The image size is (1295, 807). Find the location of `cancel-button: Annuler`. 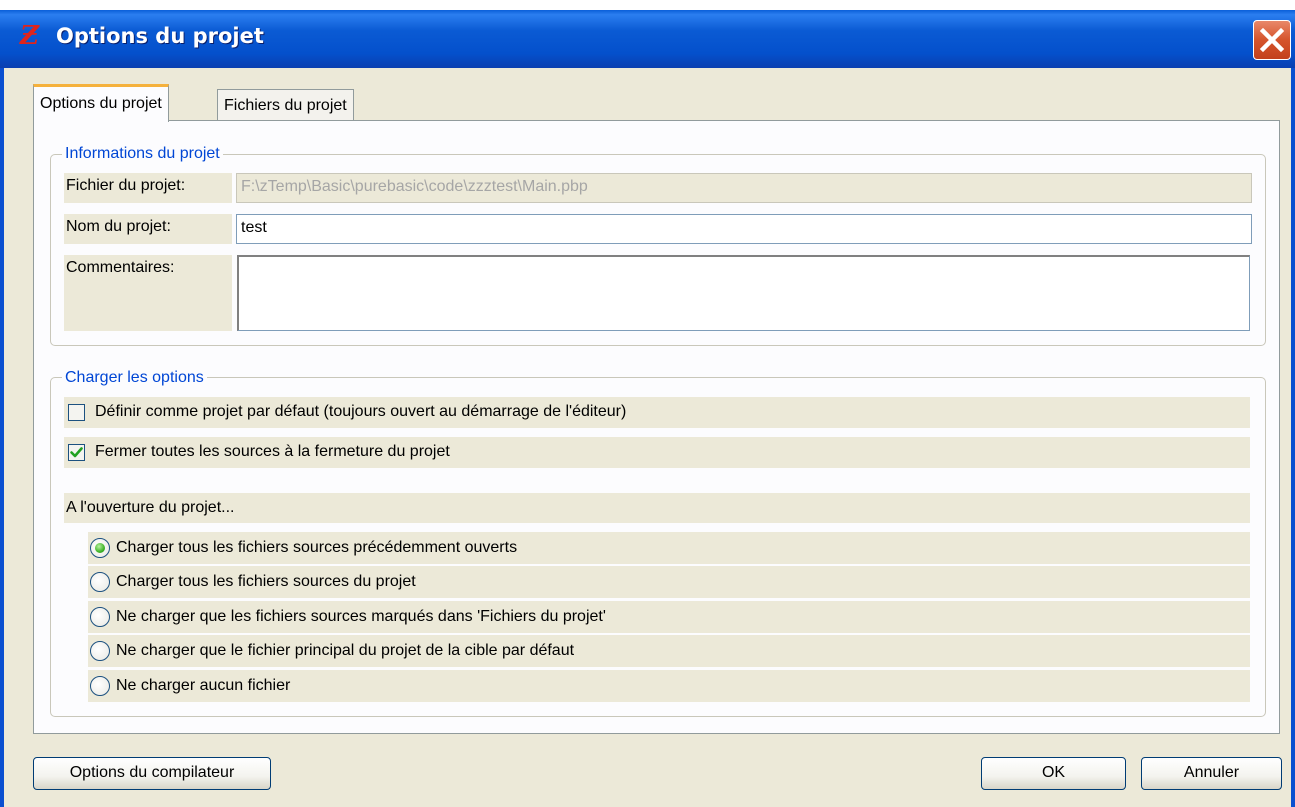

cancel-button: Annuler is located at coordinates (1211, 773).